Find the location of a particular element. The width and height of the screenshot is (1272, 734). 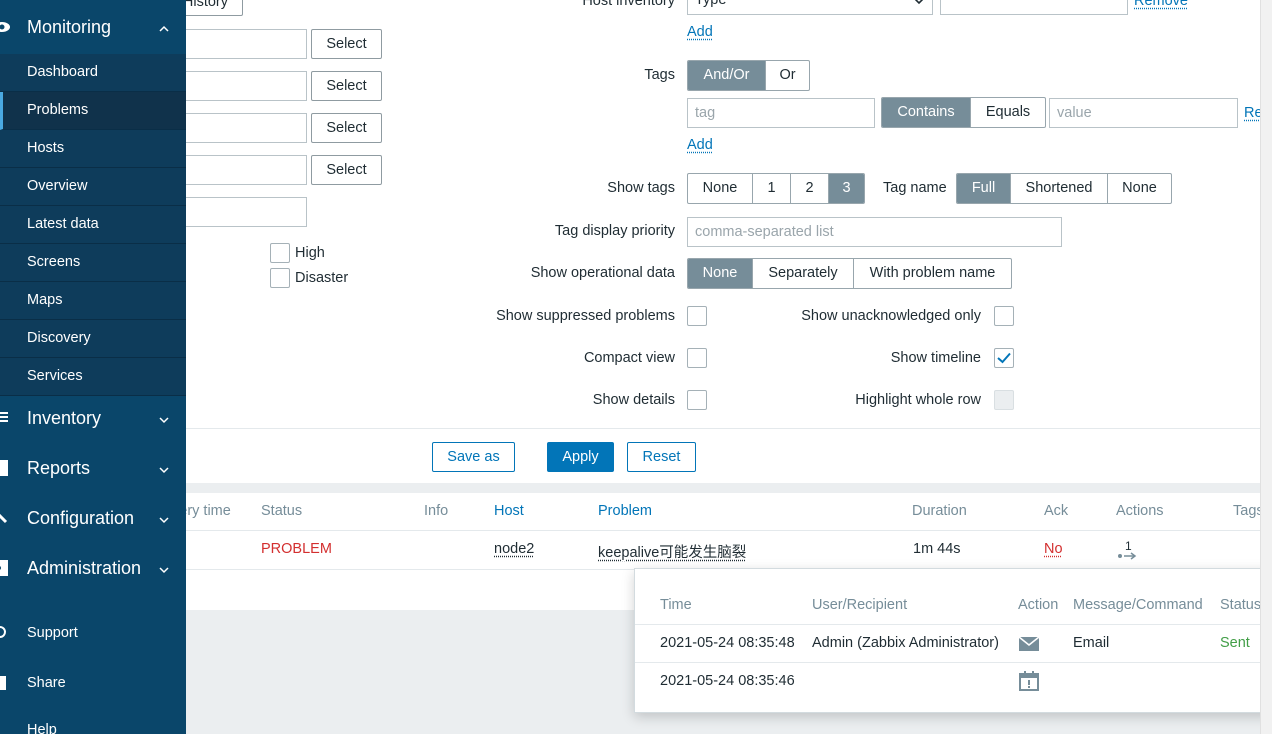

sidebar-section-configuration: Configuration is located at coordinates (93, 520).